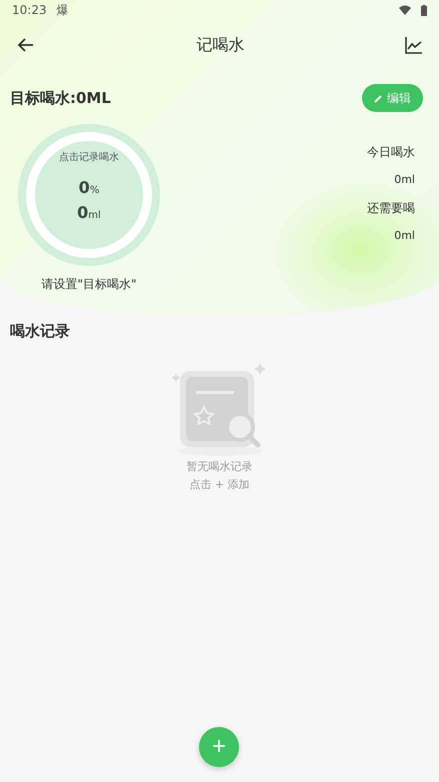  I want to click on amount-value: 0ml, so click(89, 212).